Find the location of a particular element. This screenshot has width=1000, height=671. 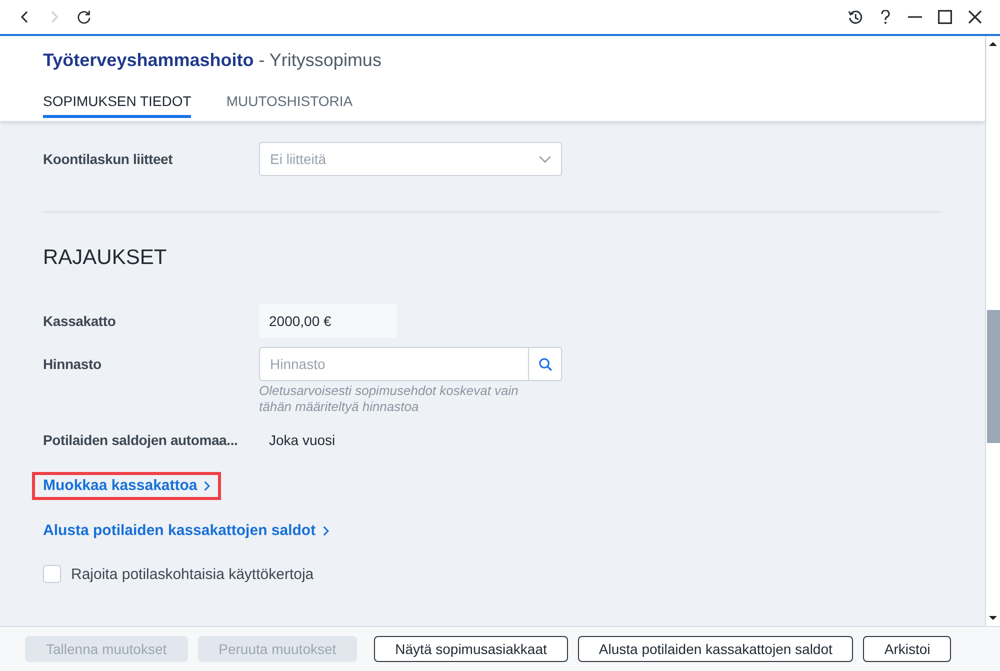

history-icon is located at coordinates (855, 17).